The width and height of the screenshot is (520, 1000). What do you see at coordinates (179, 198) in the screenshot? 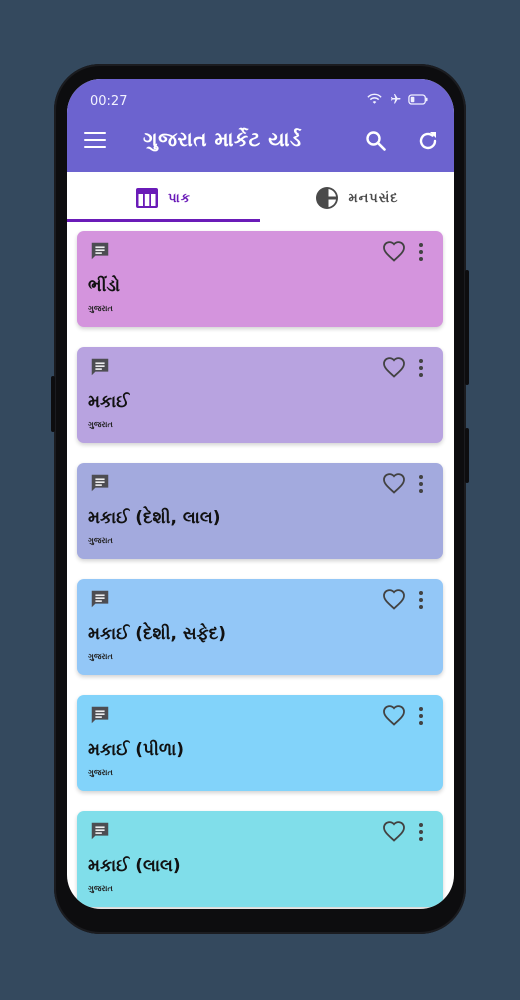
I see `tab-crops-label: પાક` at bounding box center [179, 198].